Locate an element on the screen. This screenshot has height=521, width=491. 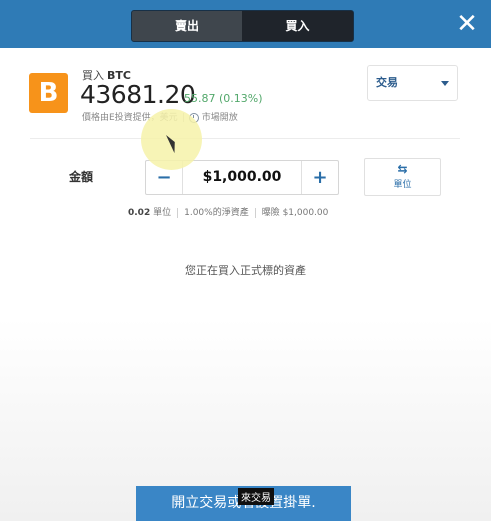
price-change: 55.87 (0.13%) is located at coordinates (223, 98).